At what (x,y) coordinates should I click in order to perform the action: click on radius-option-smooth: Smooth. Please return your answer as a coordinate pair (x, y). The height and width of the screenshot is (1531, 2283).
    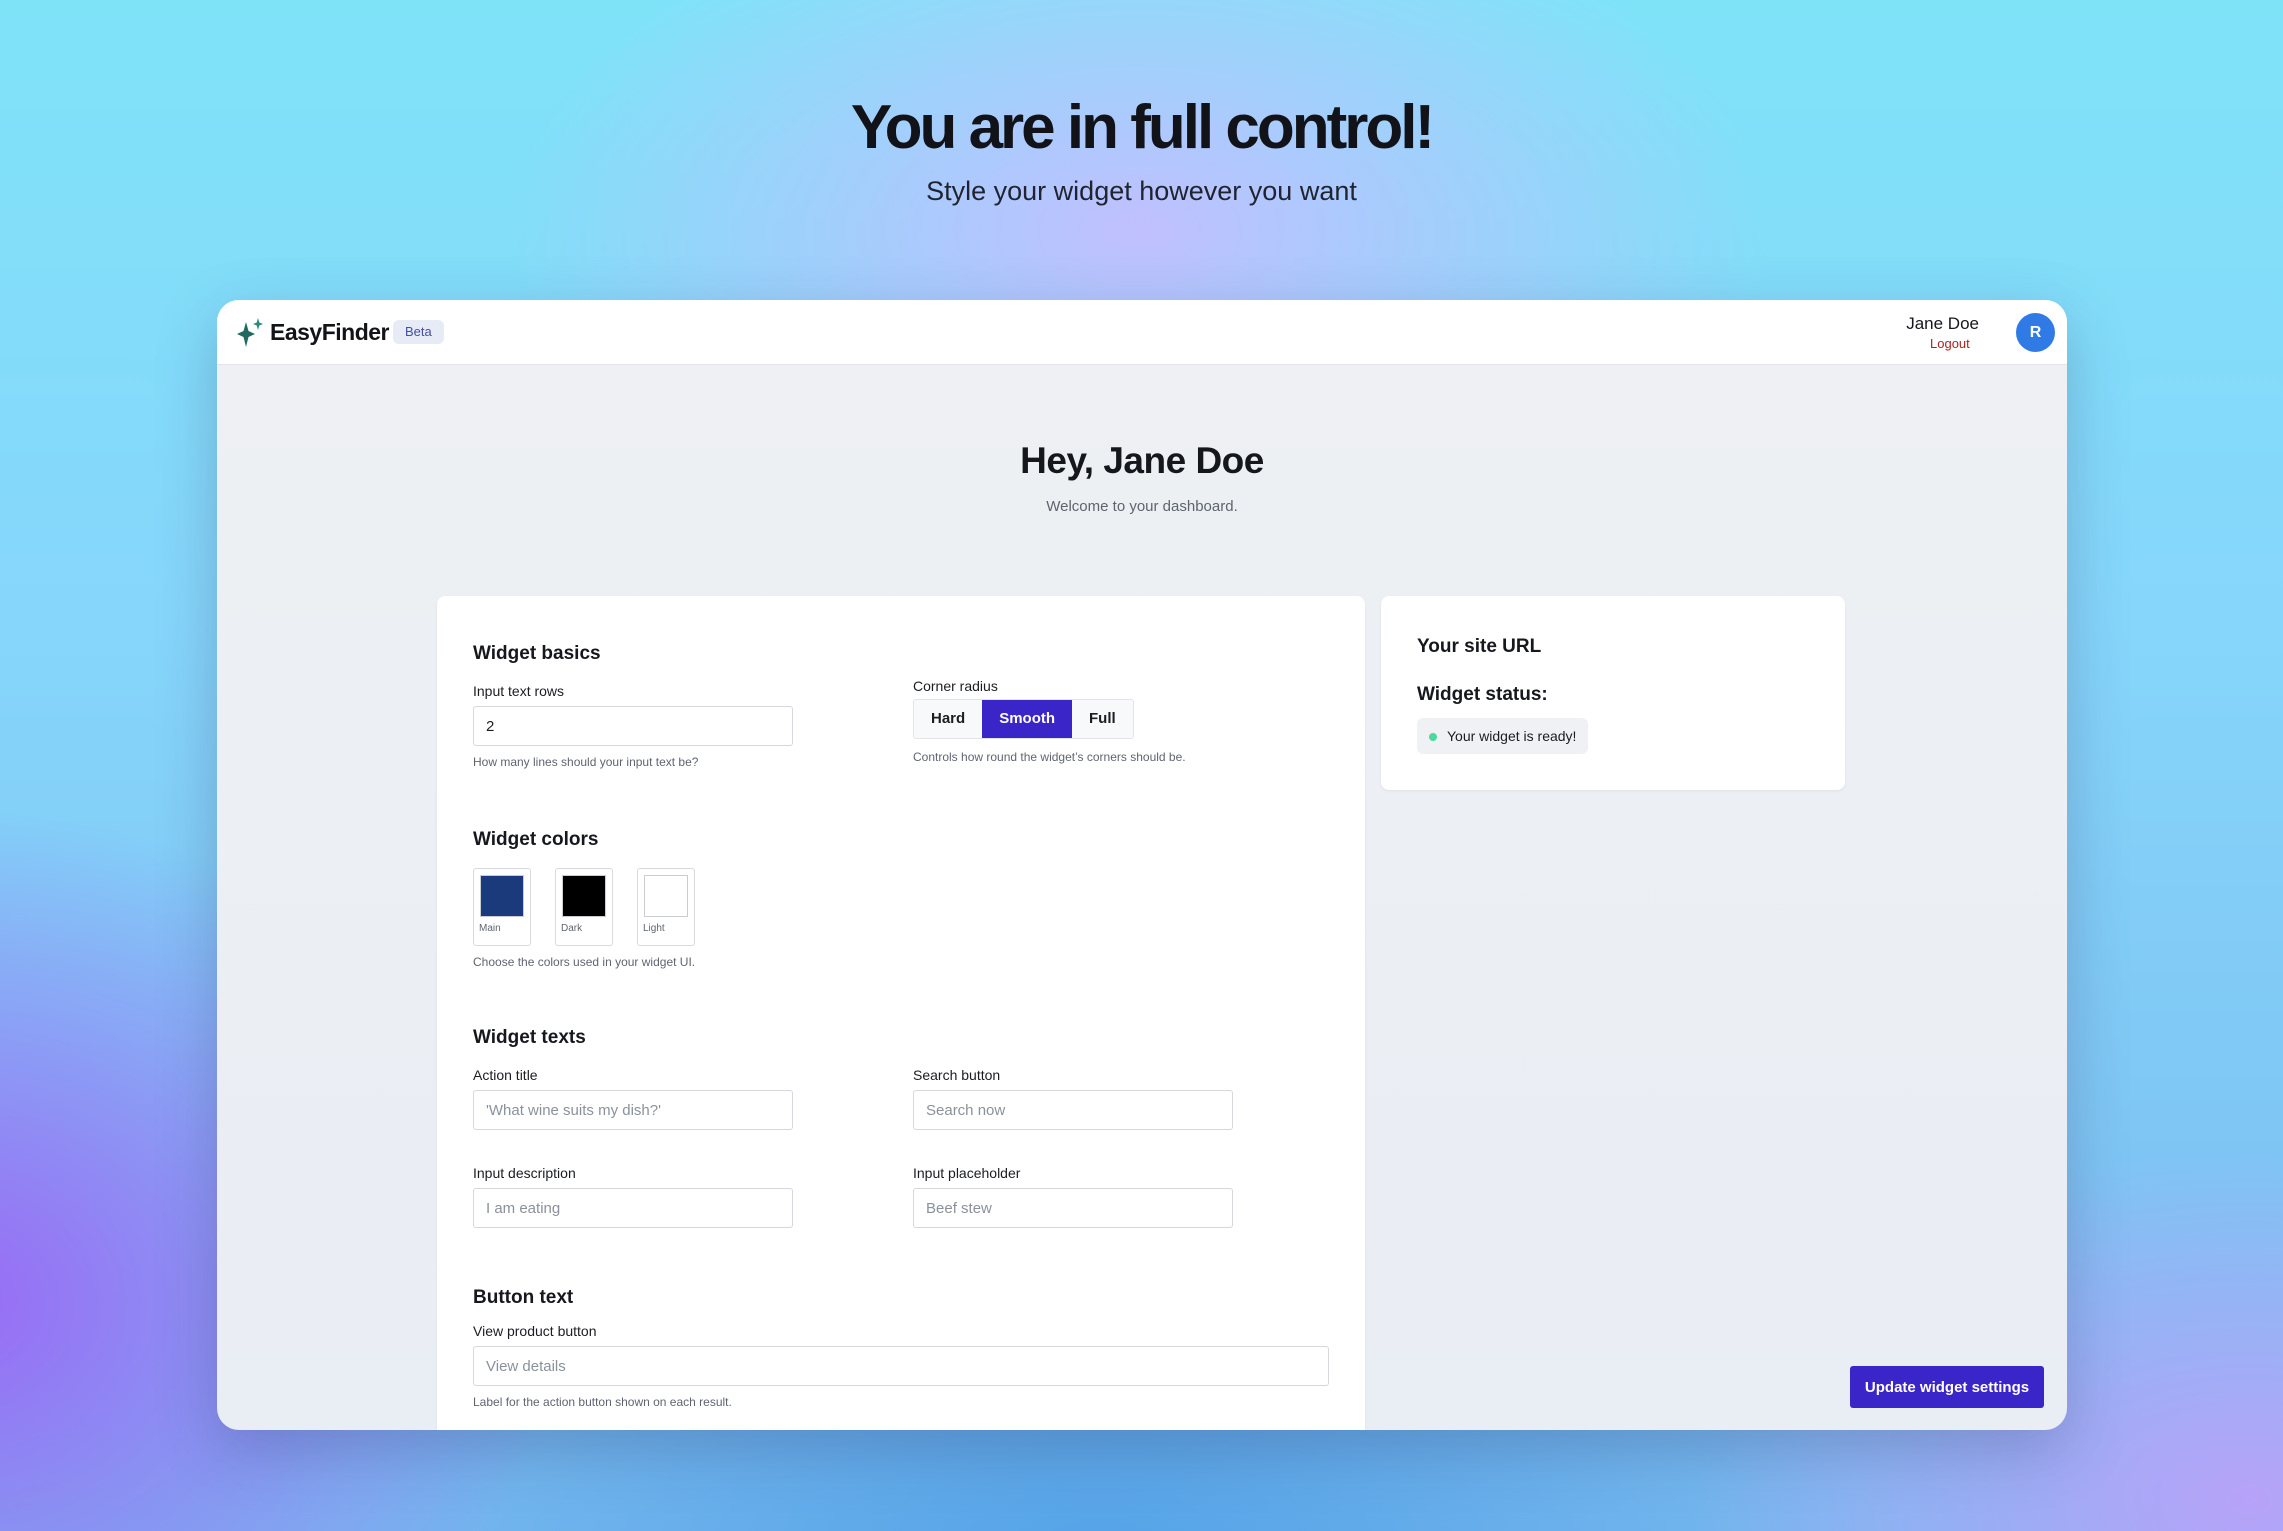
    Looking at the image, I should click on (1027, 719).